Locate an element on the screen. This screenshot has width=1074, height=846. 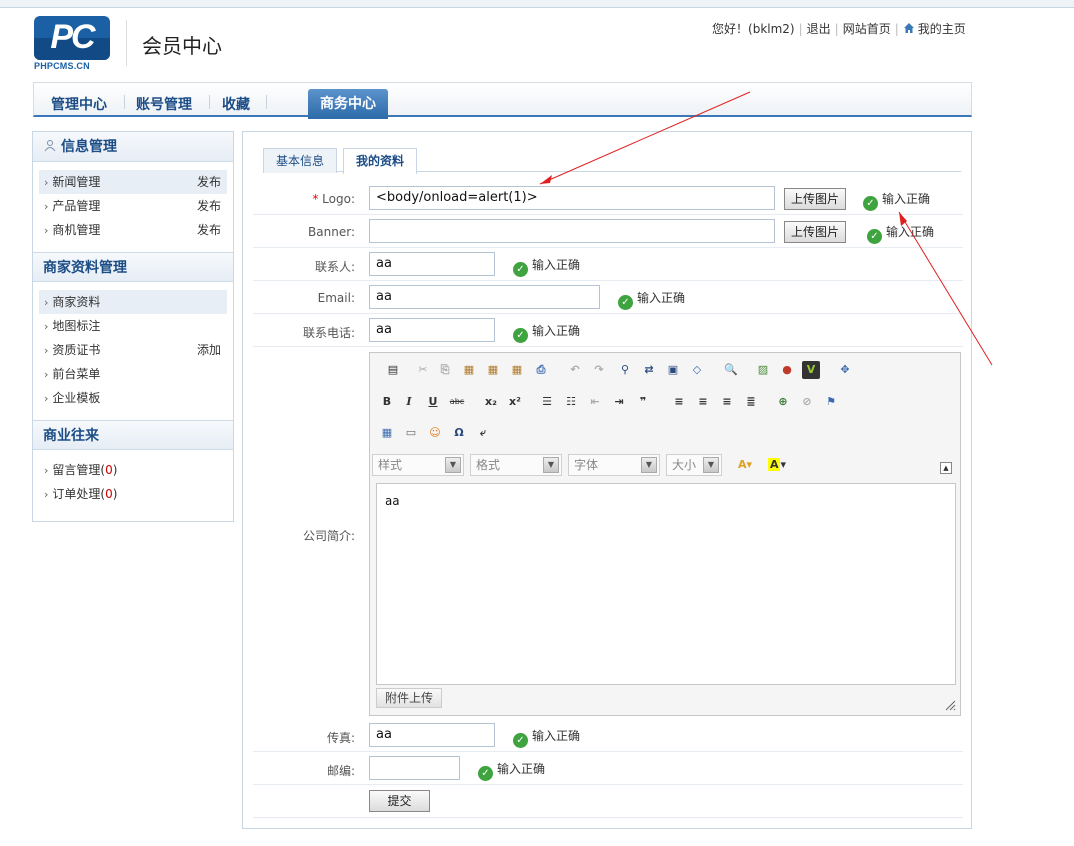
table-icon: ▦ is located at coordinates (387, 433).